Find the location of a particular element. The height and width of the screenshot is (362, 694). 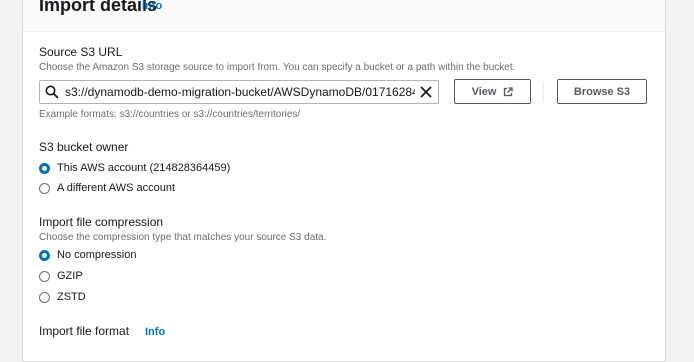

radio-gzip: GZIP is located at coordinates (61, 276).